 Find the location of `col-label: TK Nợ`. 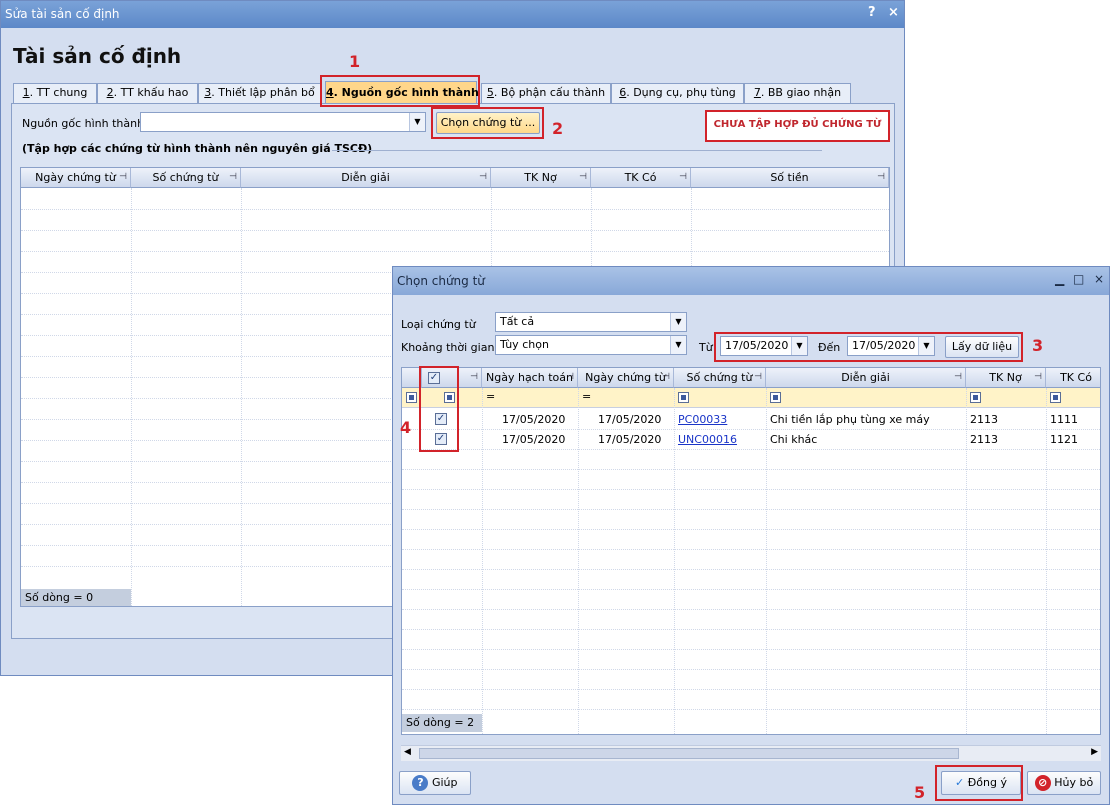

col-label: TK Nợ is located at coordinates (1005, 377).